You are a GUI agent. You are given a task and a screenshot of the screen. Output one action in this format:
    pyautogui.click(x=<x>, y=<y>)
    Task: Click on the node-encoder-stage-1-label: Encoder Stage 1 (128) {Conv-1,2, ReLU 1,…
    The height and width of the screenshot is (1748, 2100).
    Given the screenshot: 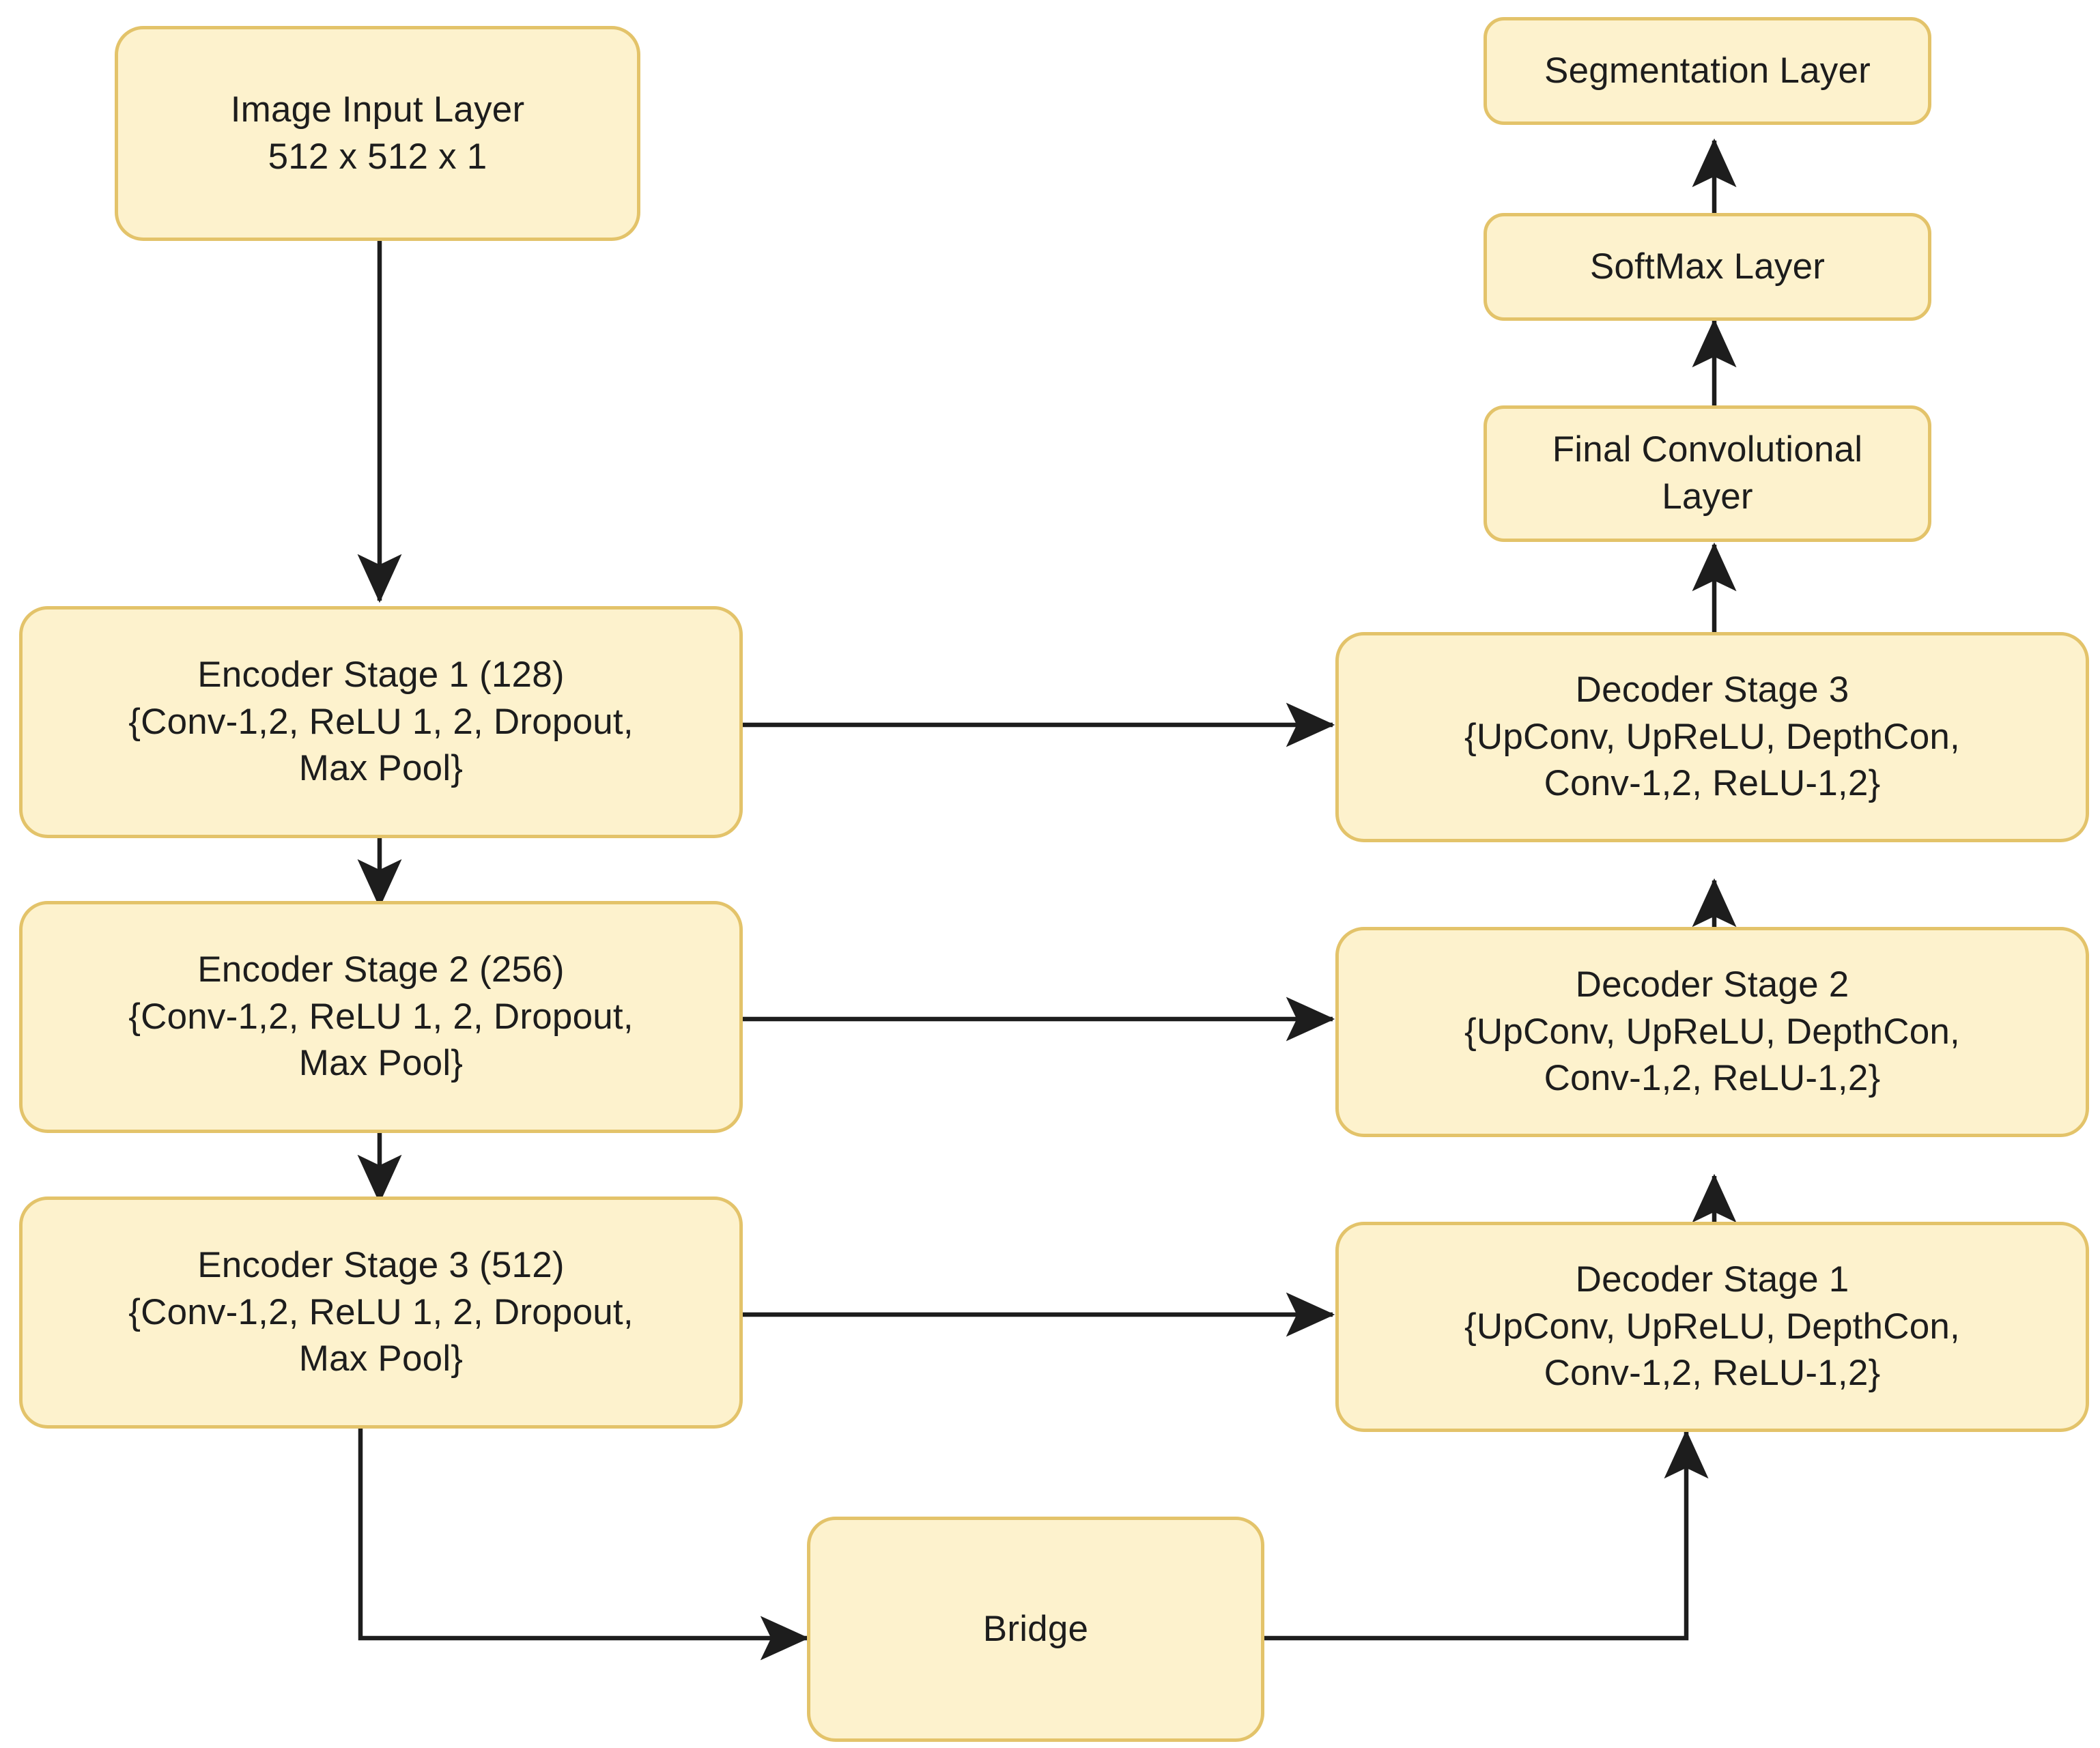 What is the action you would take?
    pyautogui.click(x=381, y=721)
    